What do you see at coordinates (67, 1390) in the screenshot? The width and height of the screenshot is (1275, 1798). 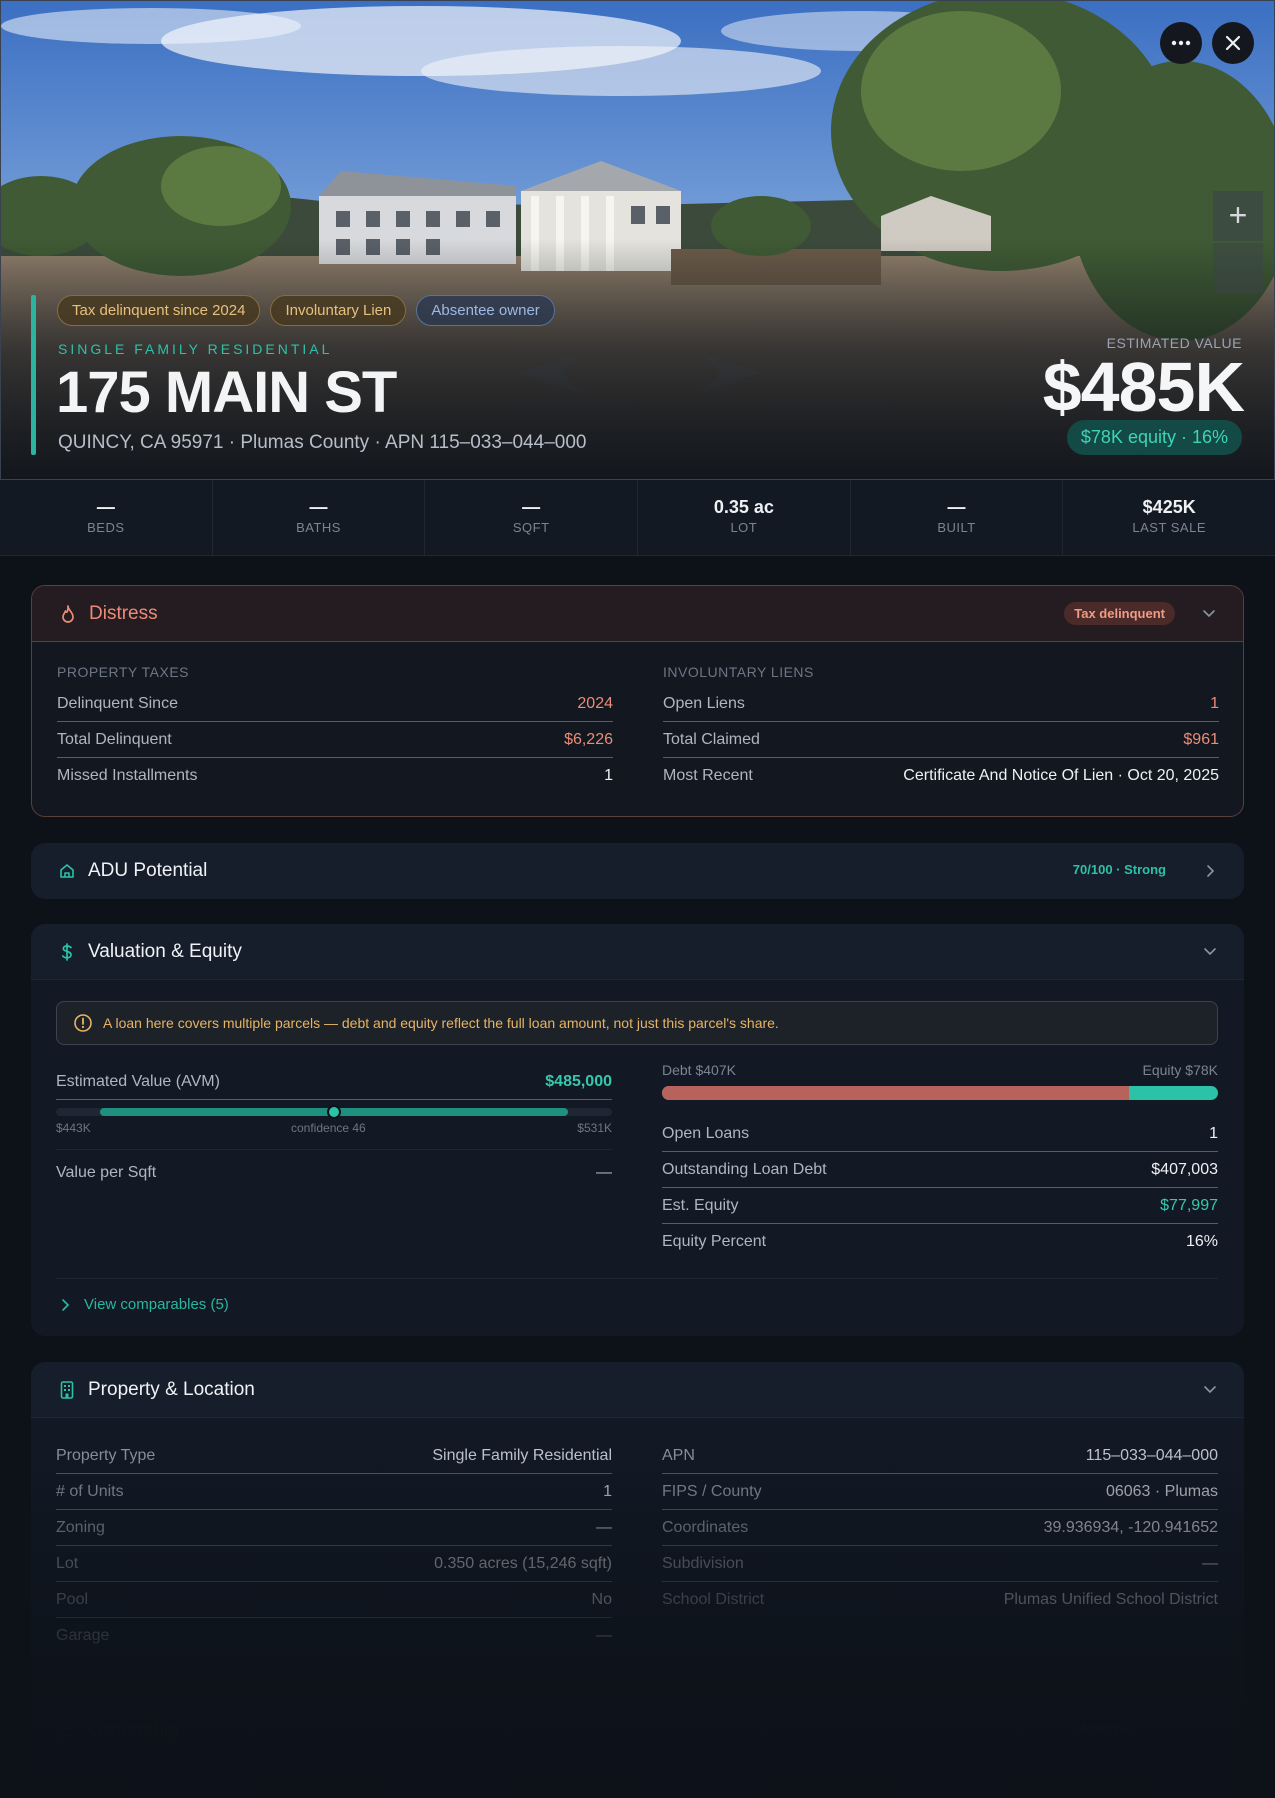 I see `building-icon` at bounding box center [67, 1390].